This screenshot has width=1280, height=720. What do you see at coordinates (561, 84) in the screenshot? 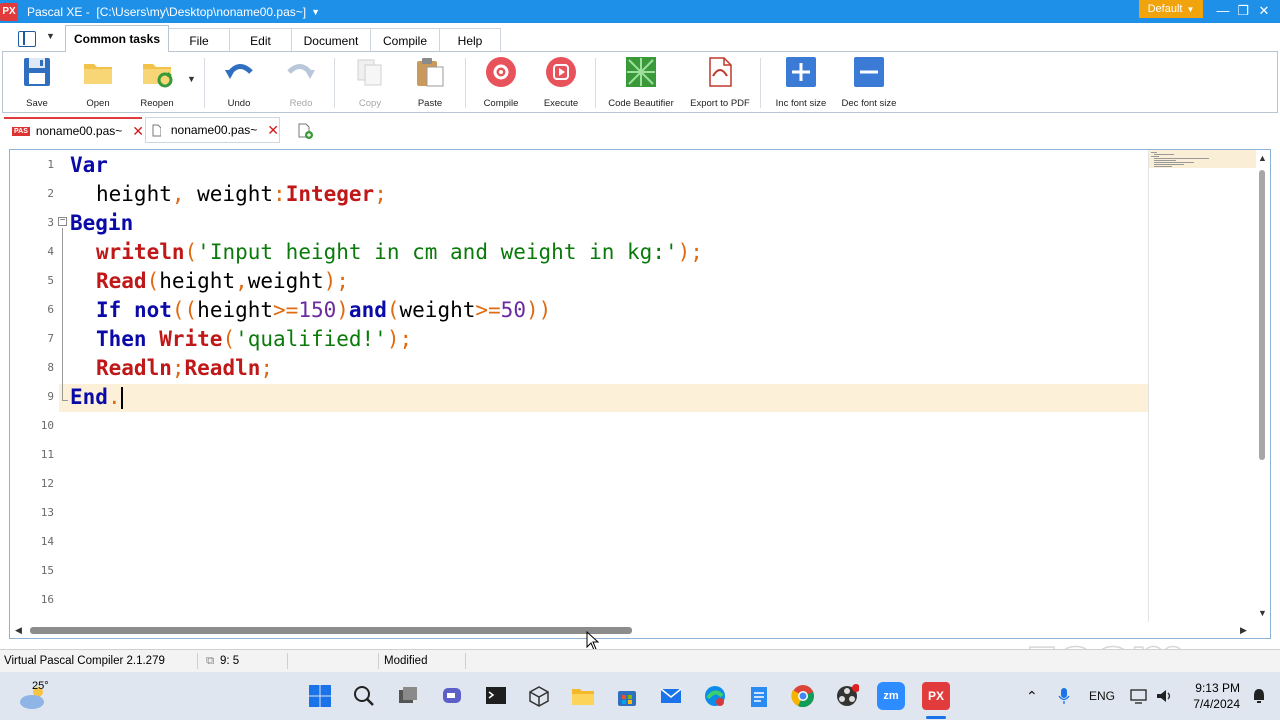
I see `execute-button: Execute` at bounding box center [561, 84].